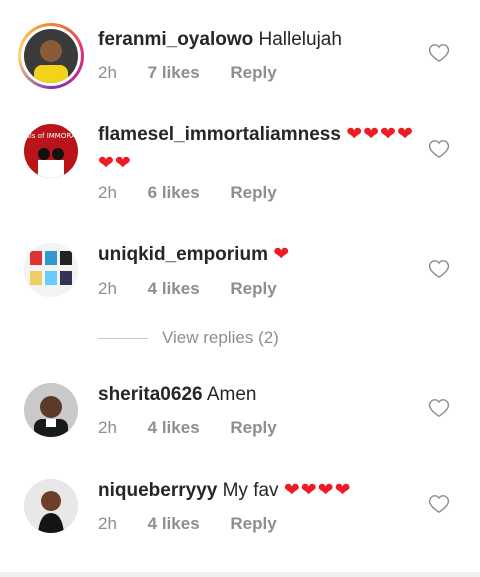 Image resolution: width=480 pixels, height=577 pixels. What do you see at coordinates (150, 394) in the screenshot?
I see `username-link: sherita0626` at bounding box center [150, 394].